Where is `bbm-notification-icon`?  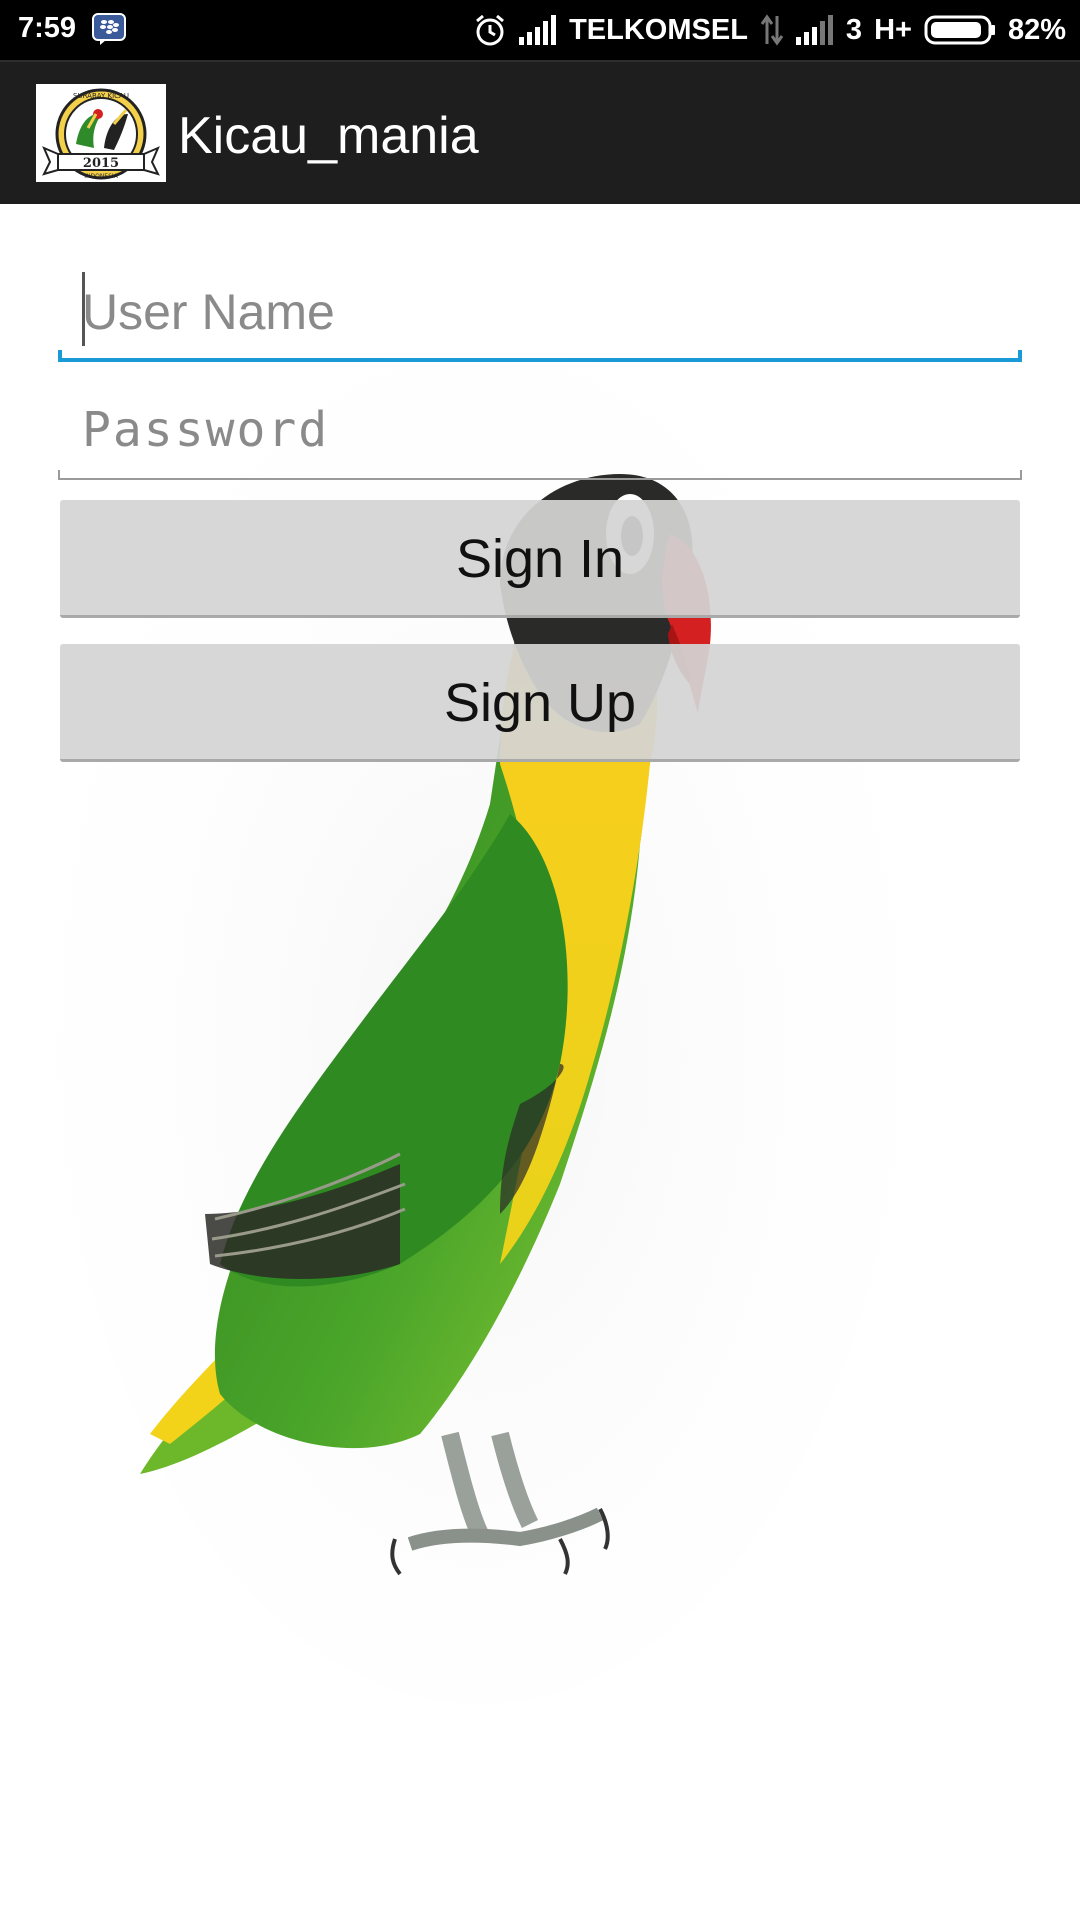
bbm-notification-icon is located at coordinates (109, 29).